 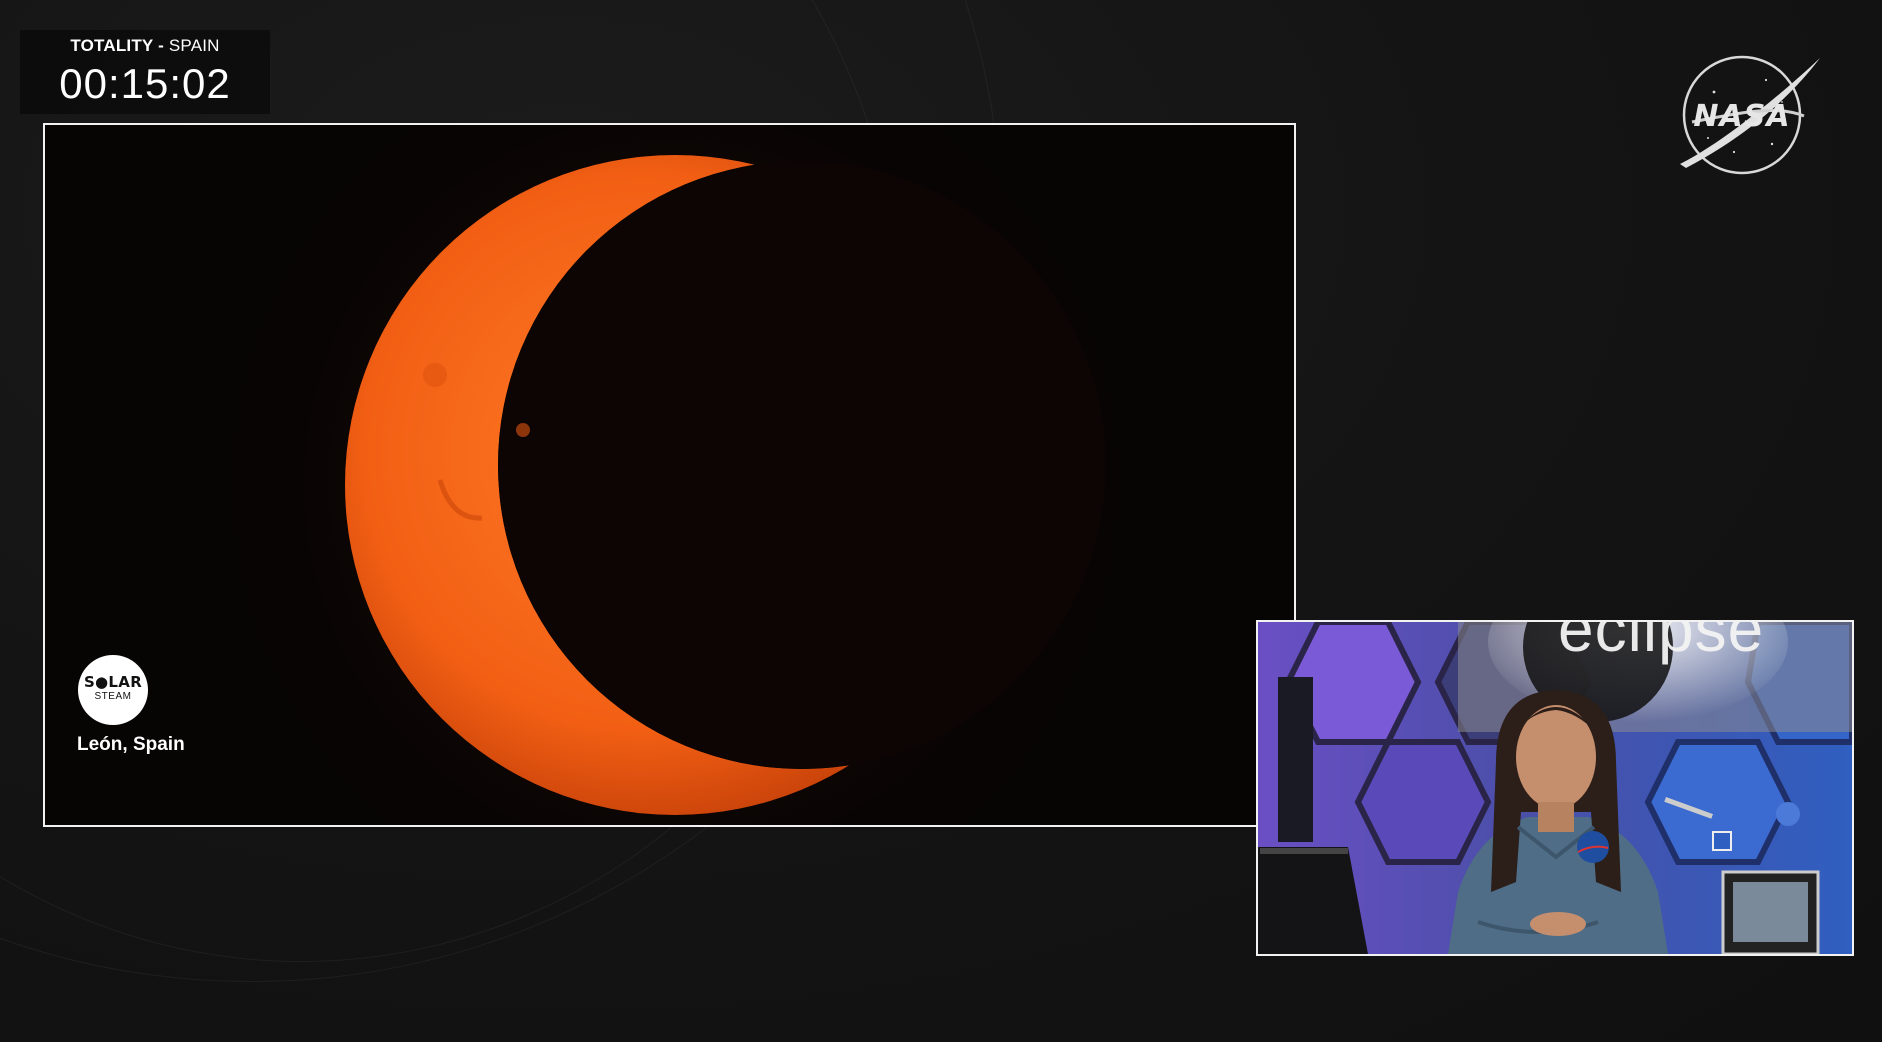 I want to click on nasa-meatball-icon: NASA, so click(x=1749, y=115).